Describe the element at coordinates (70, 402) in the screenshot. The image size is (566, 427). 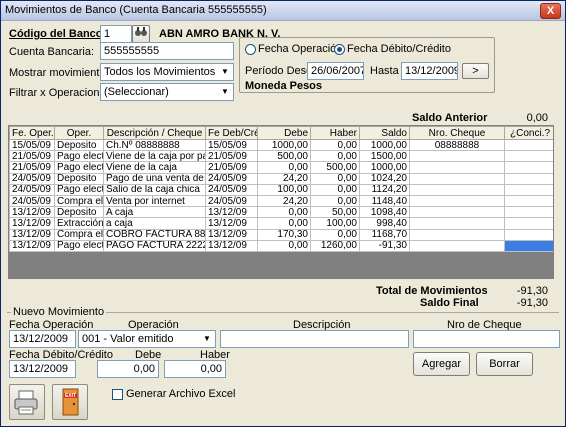
I see `exit-button: EXIT` at that location.